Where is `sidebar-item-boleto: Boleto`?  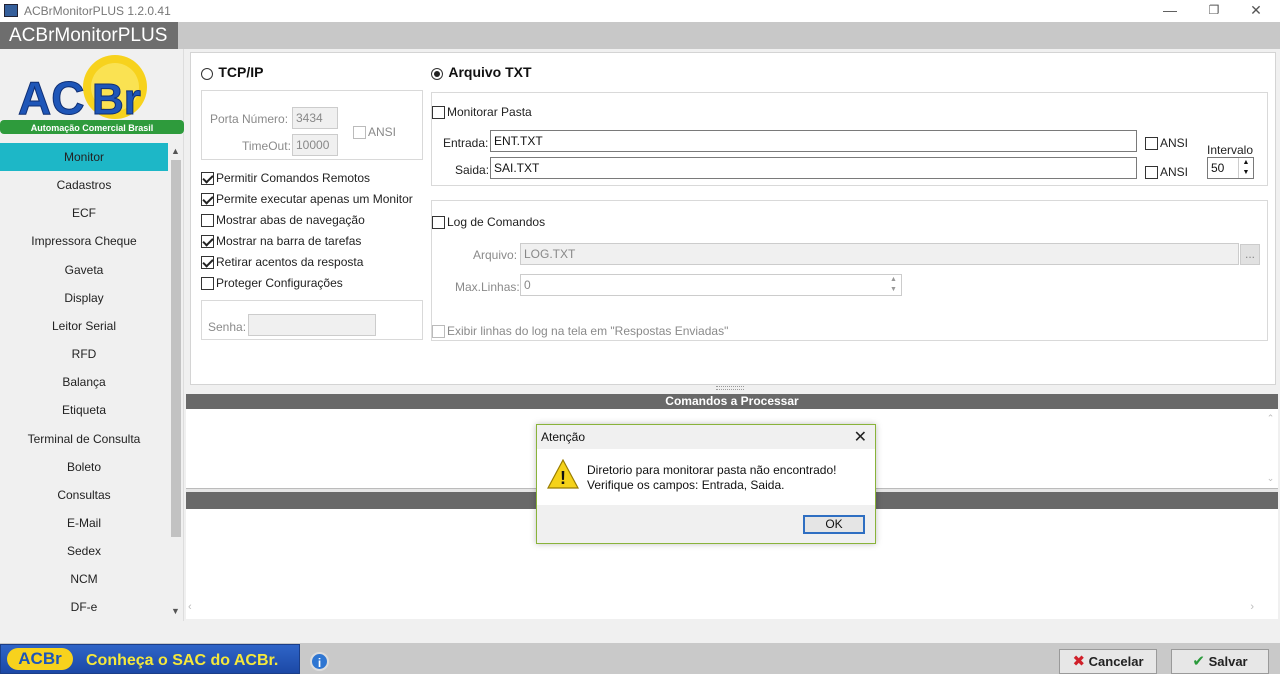
sidebar-item-boleto: Boleto is located at coordinates (84, 467).